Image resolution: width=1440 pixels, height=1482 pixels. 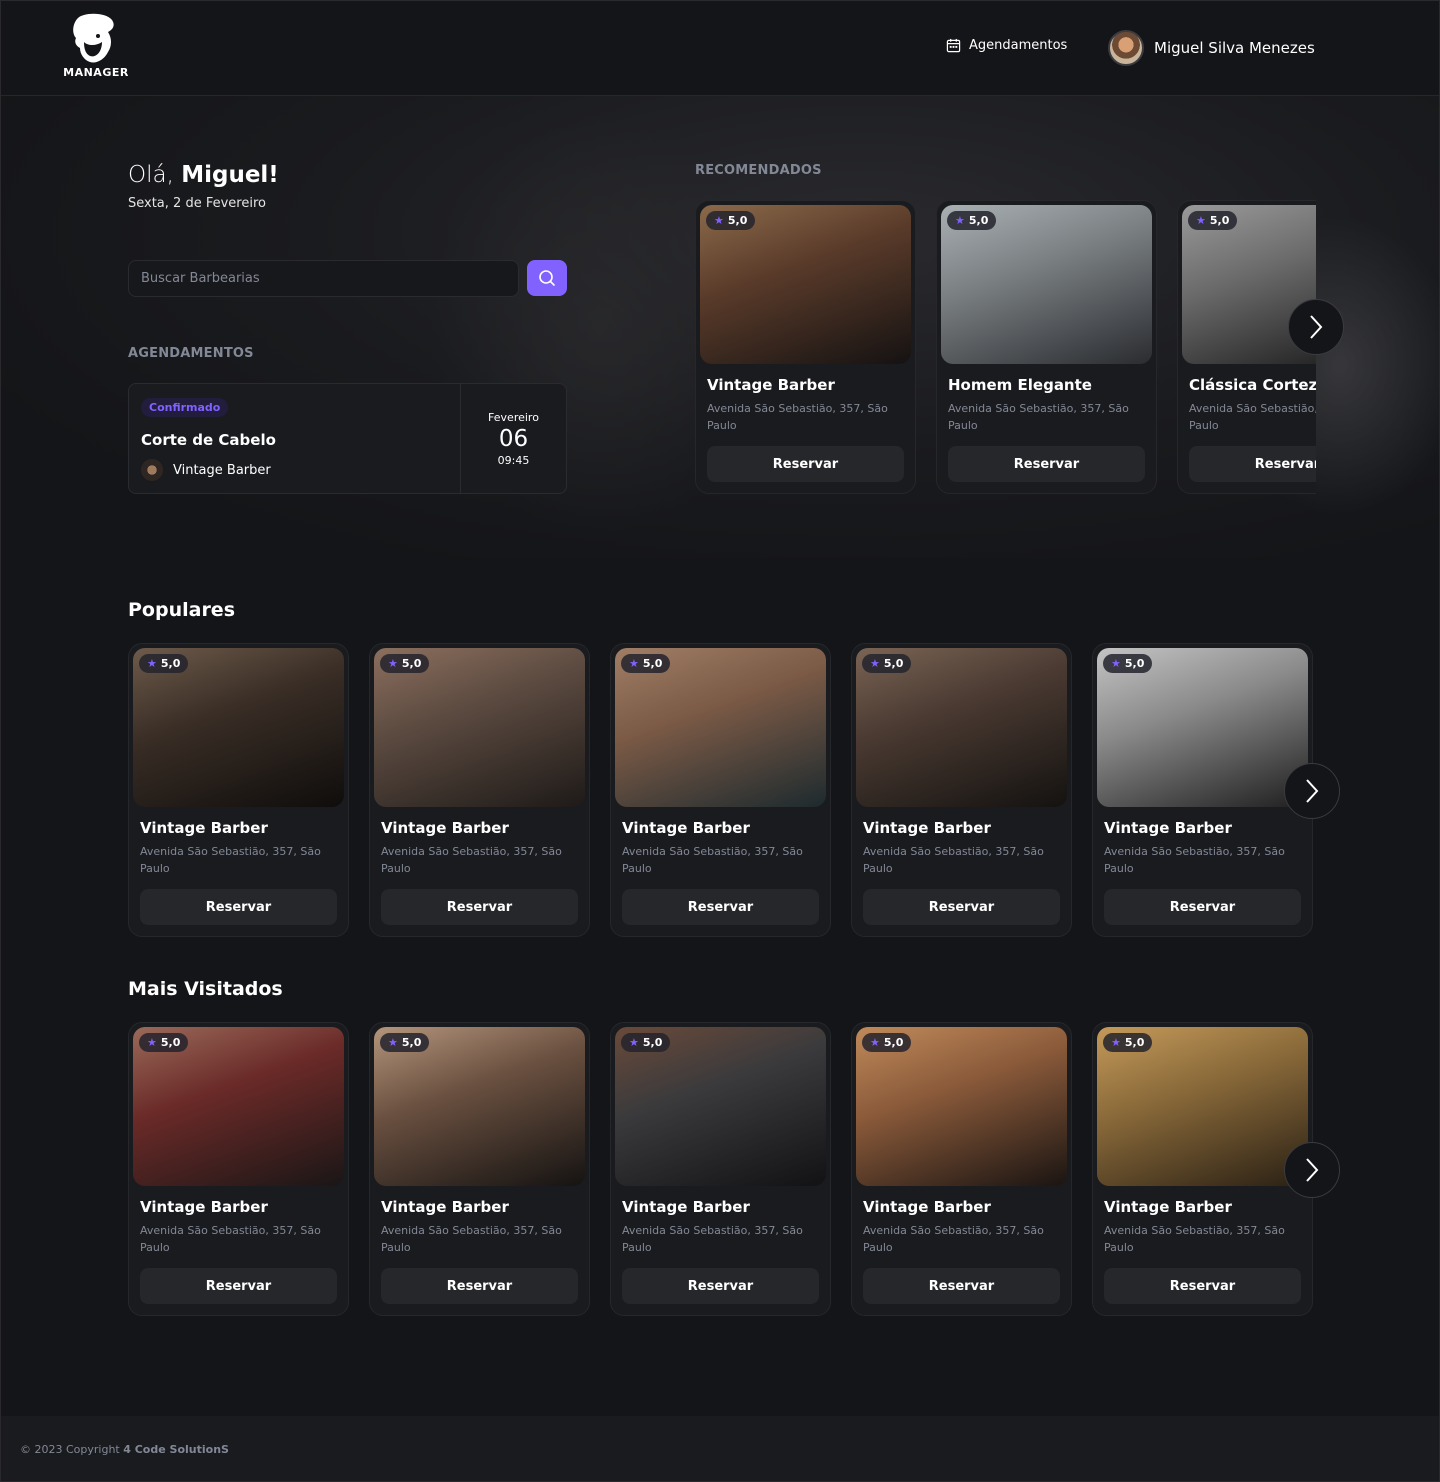 I want to click on search-icon, so click(x=547, y=278).